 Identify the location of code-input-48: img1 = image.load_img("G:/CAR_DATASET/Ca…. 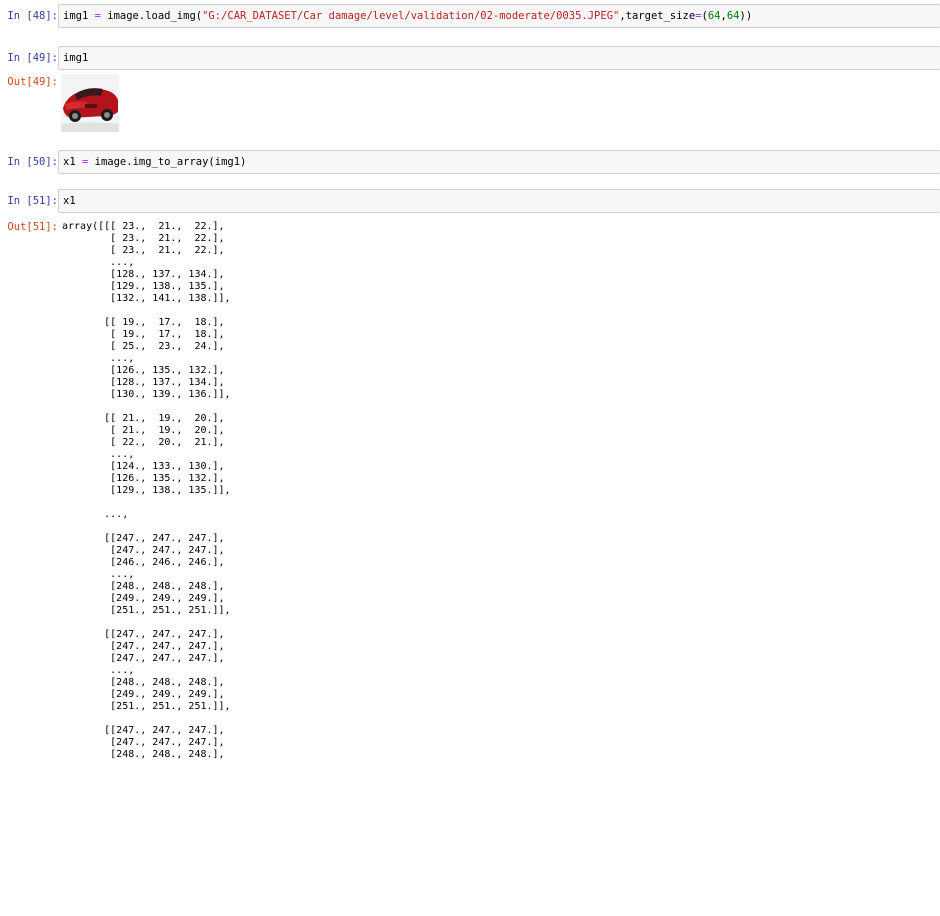
(499, 16).